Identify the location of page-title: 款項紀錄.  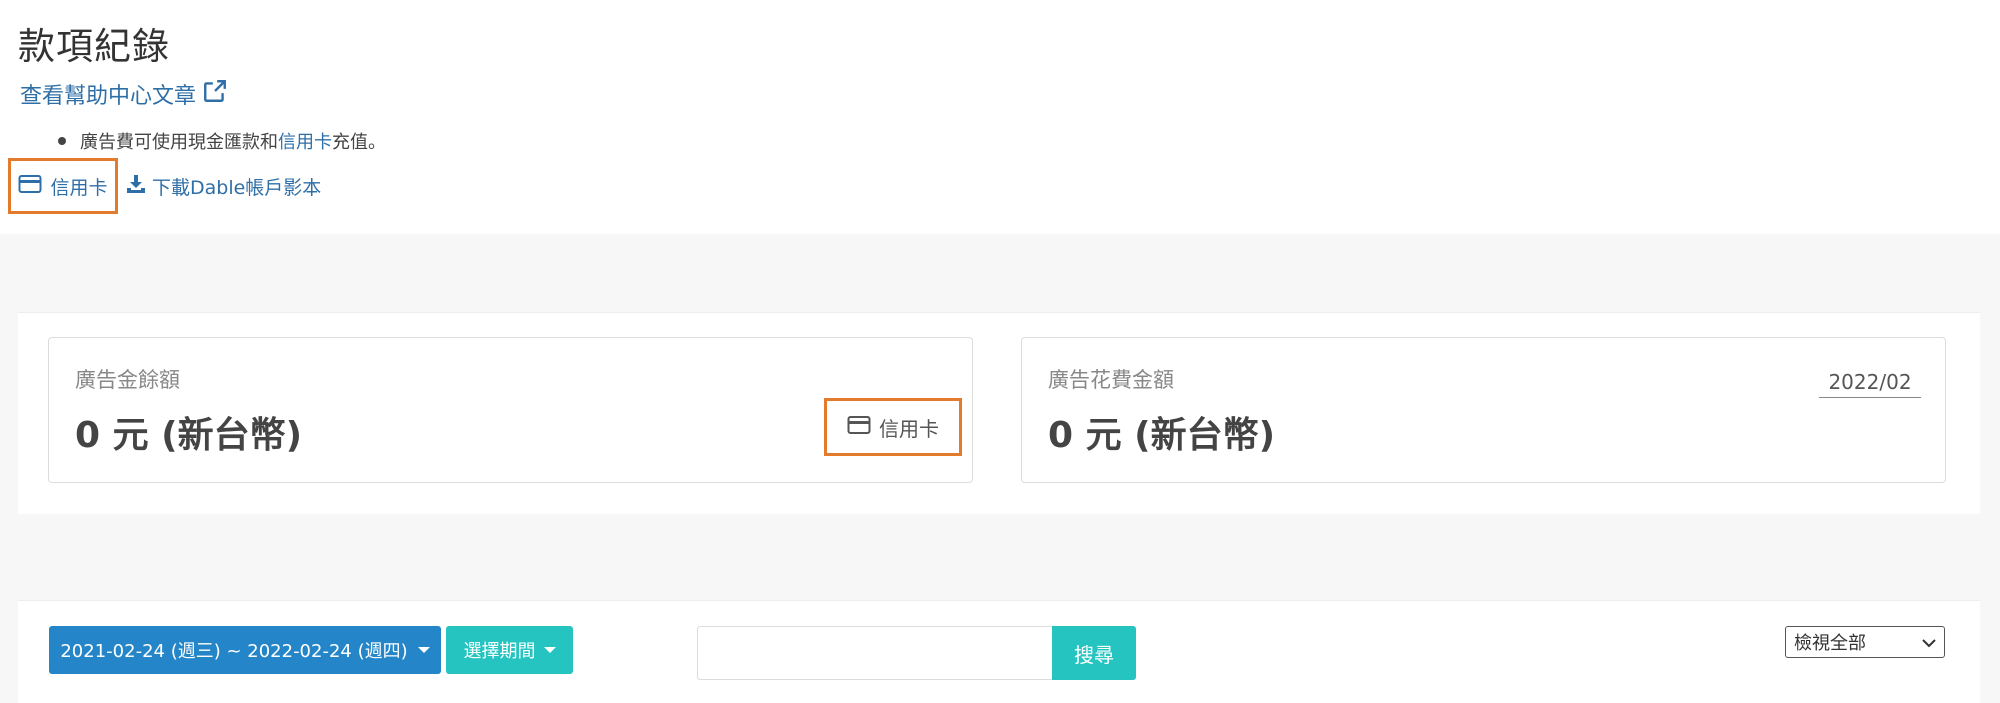
(94, 46).